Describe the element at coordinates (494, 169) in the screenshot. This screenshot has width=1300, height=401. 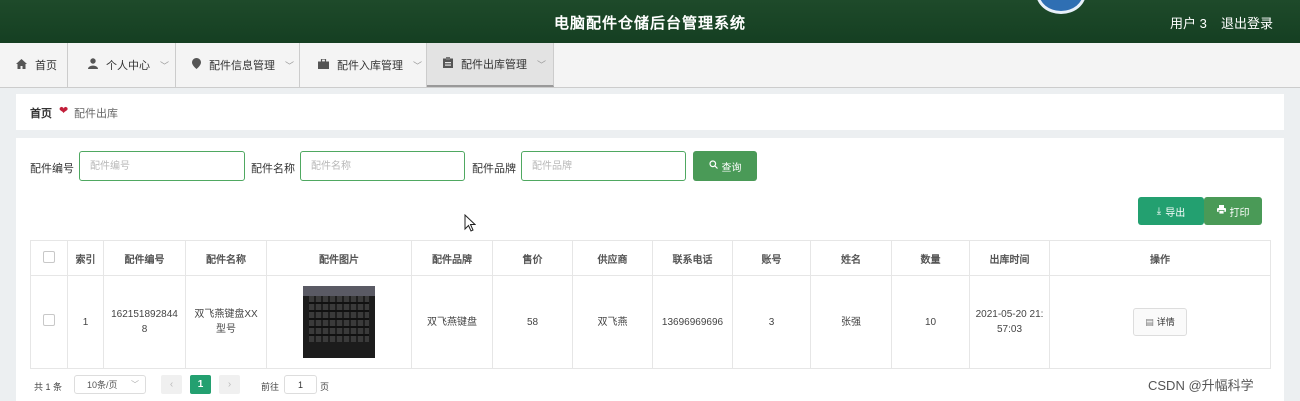
I see `brand-filter-label: 配件品牌` at that location.